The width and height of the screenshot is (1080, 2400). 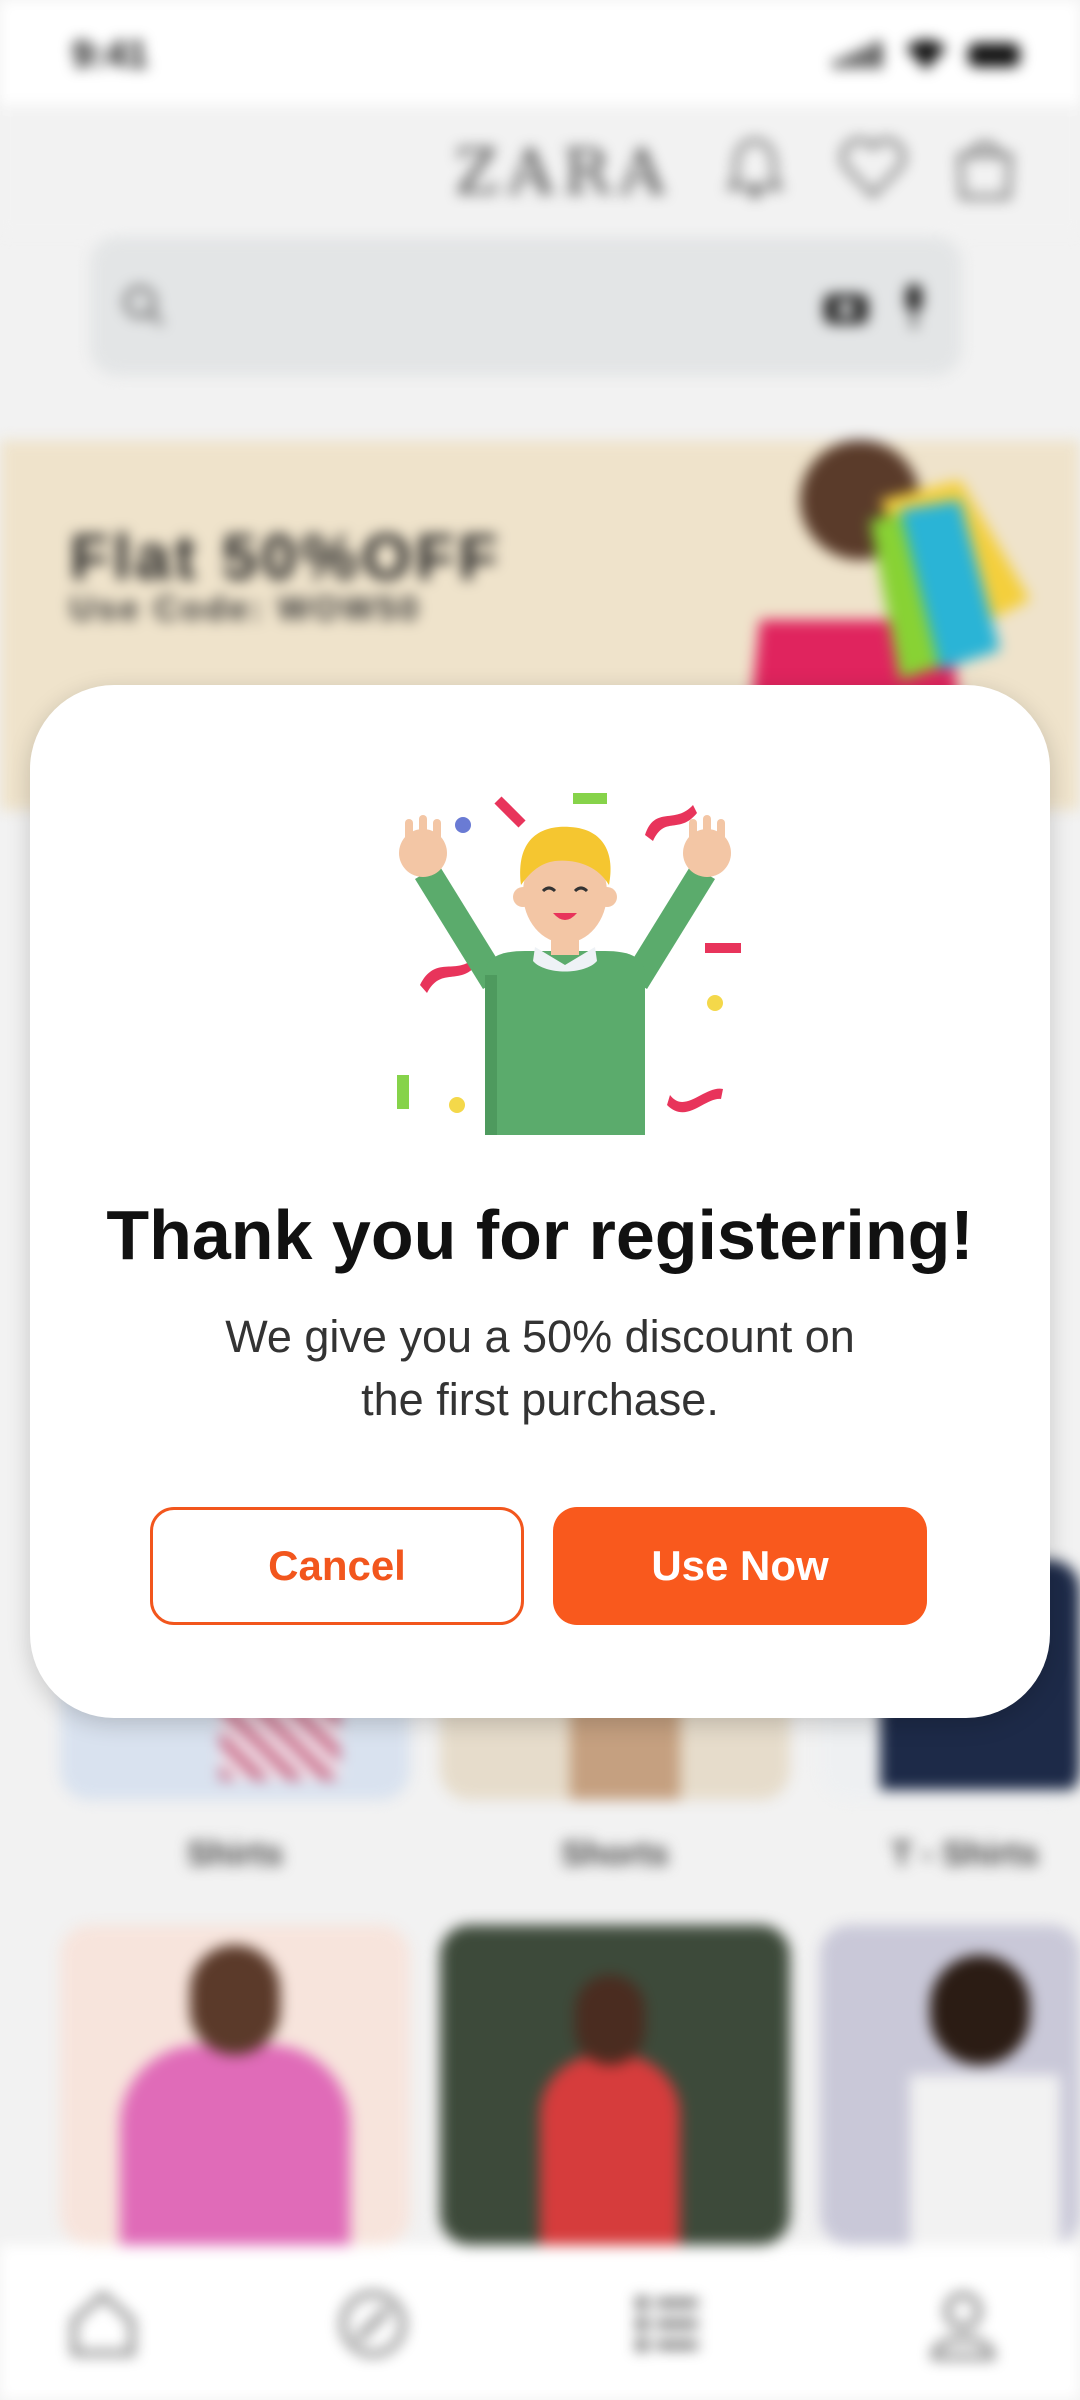 I want to click on dialog-message-line-2: the first purchase., so click(x=540, y=1399).